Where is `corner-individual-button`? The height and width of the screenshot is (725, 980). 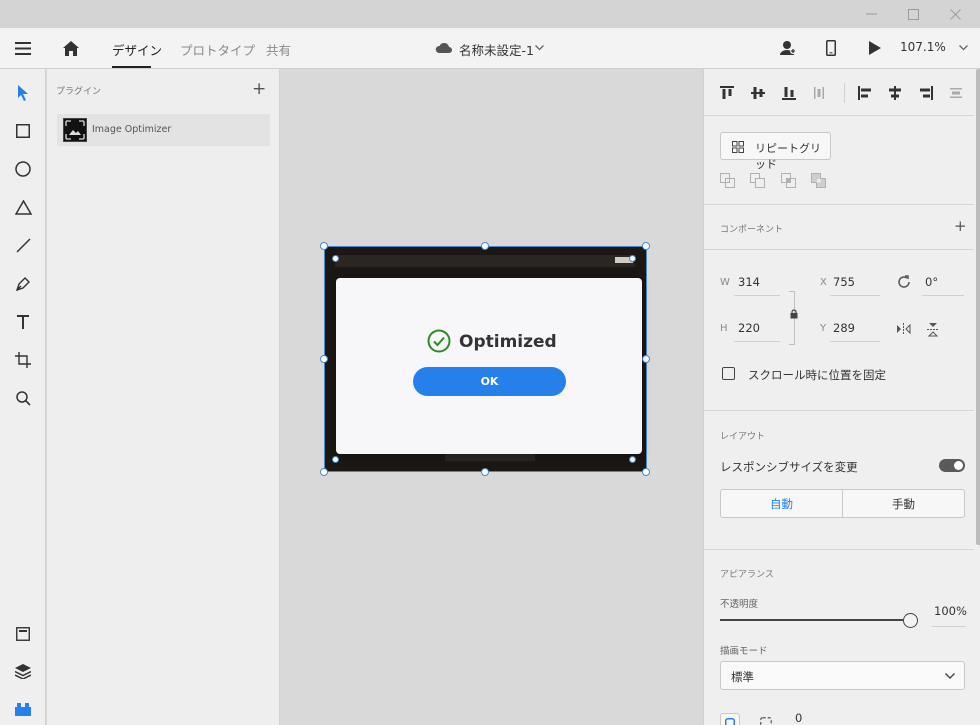
corner-individual-button is located at coordinates (766, 719).